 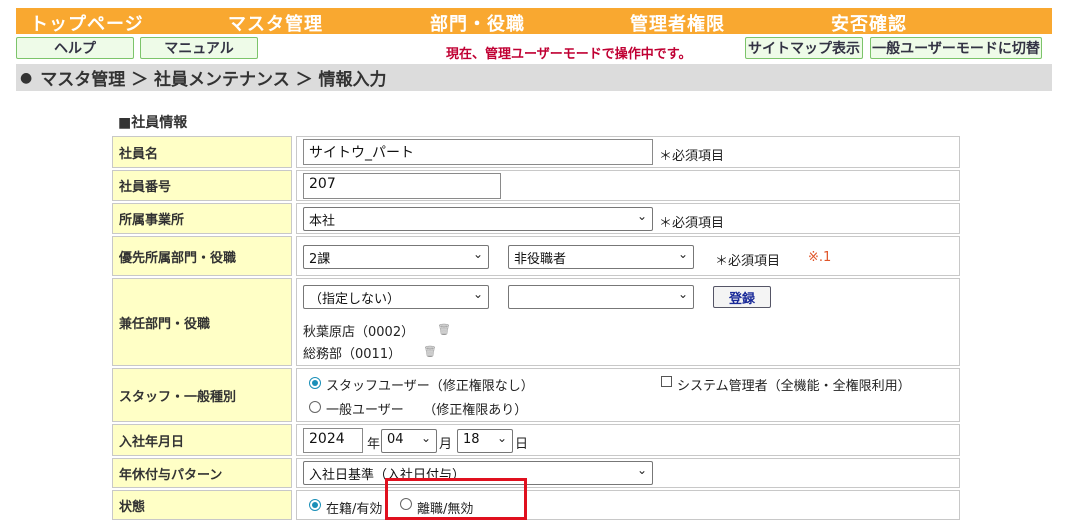 I want to click on breadcrumb: ● マスタ管理 ＞ 社員メンテナンス ＞ 情報入力, so click(x=534, y=77).